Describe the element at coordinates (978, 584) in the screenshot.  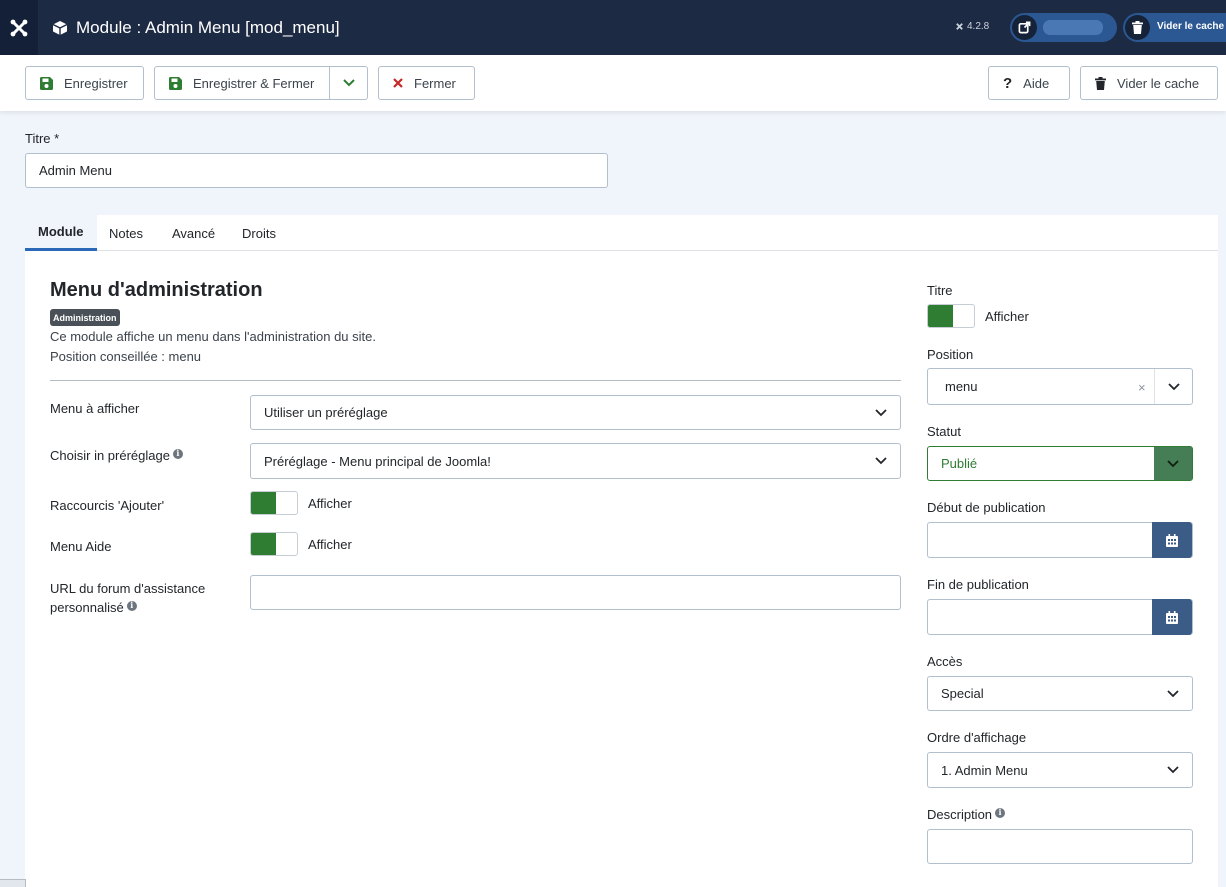
I see `publish-down-label: Fin de publication` at that location.